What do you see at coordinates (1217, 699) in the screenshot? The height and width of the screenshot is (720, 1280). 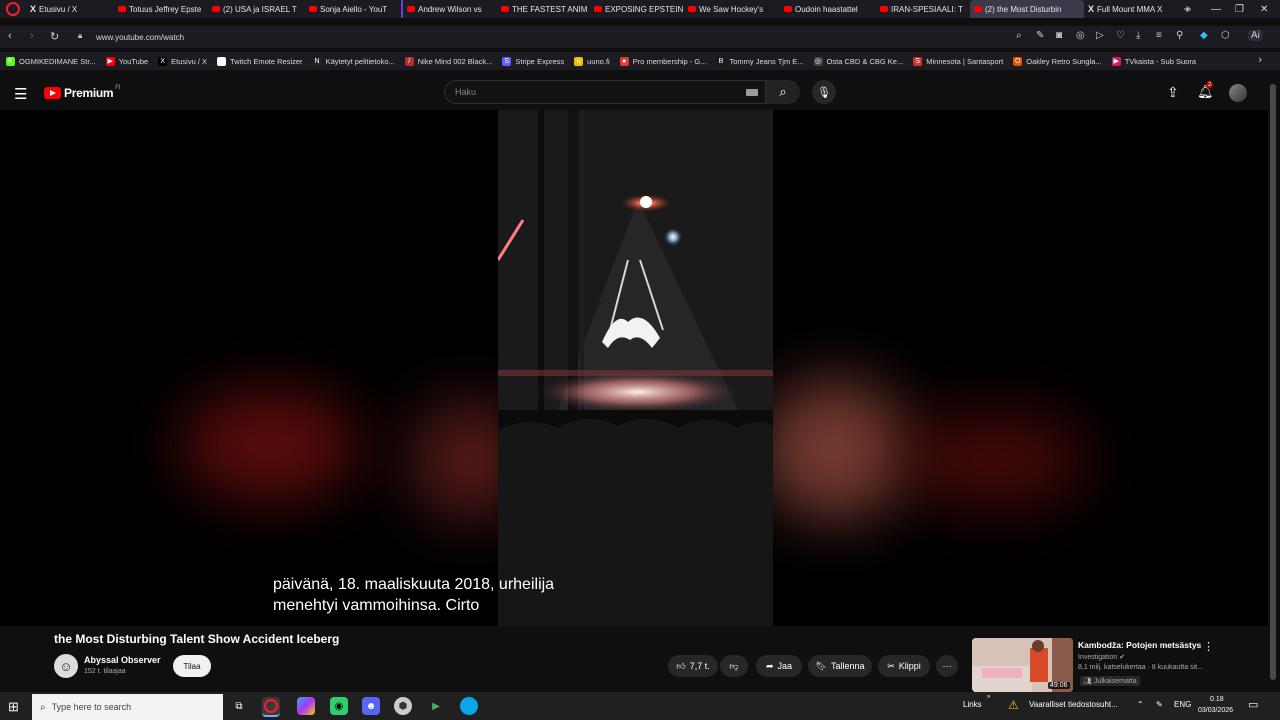 I see `clock-time: 0.18` at bounding box center [1217, 699].